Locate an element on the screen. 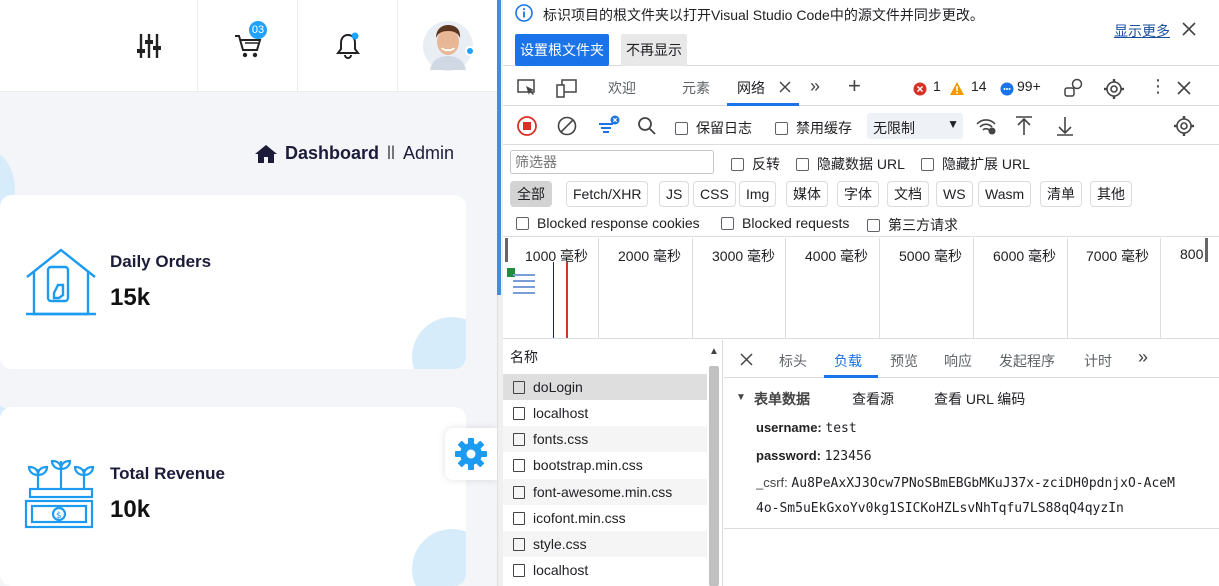  type-filter-manifest: 清单 is located at coordinates (1061, 194).